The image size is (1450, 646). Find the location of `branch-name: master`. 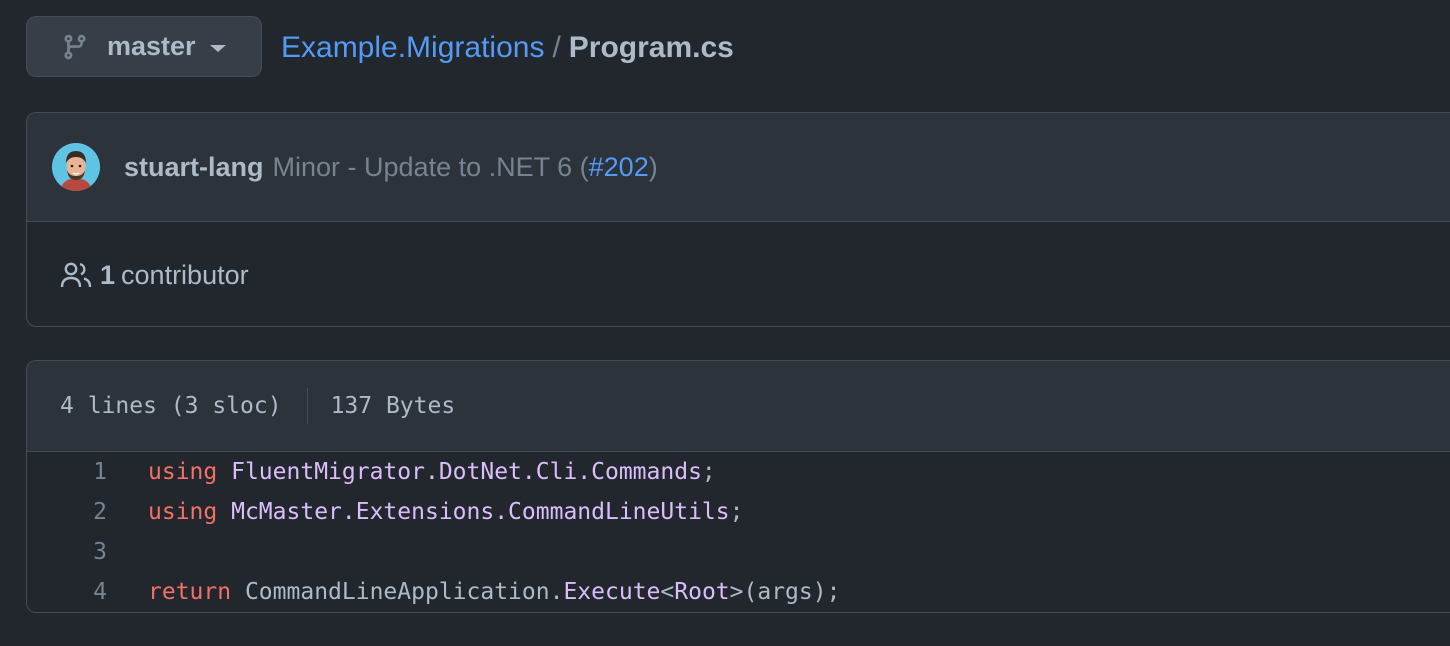

branch-name: master is located at coordinates (151, 46).